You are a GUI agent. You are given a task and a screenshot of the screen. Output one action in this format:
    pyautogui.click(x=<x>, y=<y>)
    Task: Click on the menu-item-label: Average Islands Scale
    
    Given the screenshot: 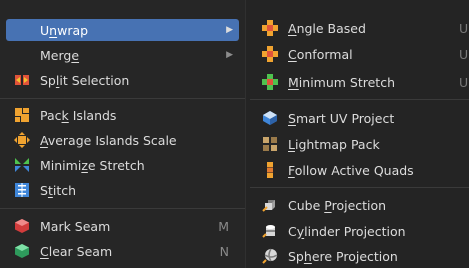 What is the action you would take?
    pyautogui.click(x=108, y=140)
    